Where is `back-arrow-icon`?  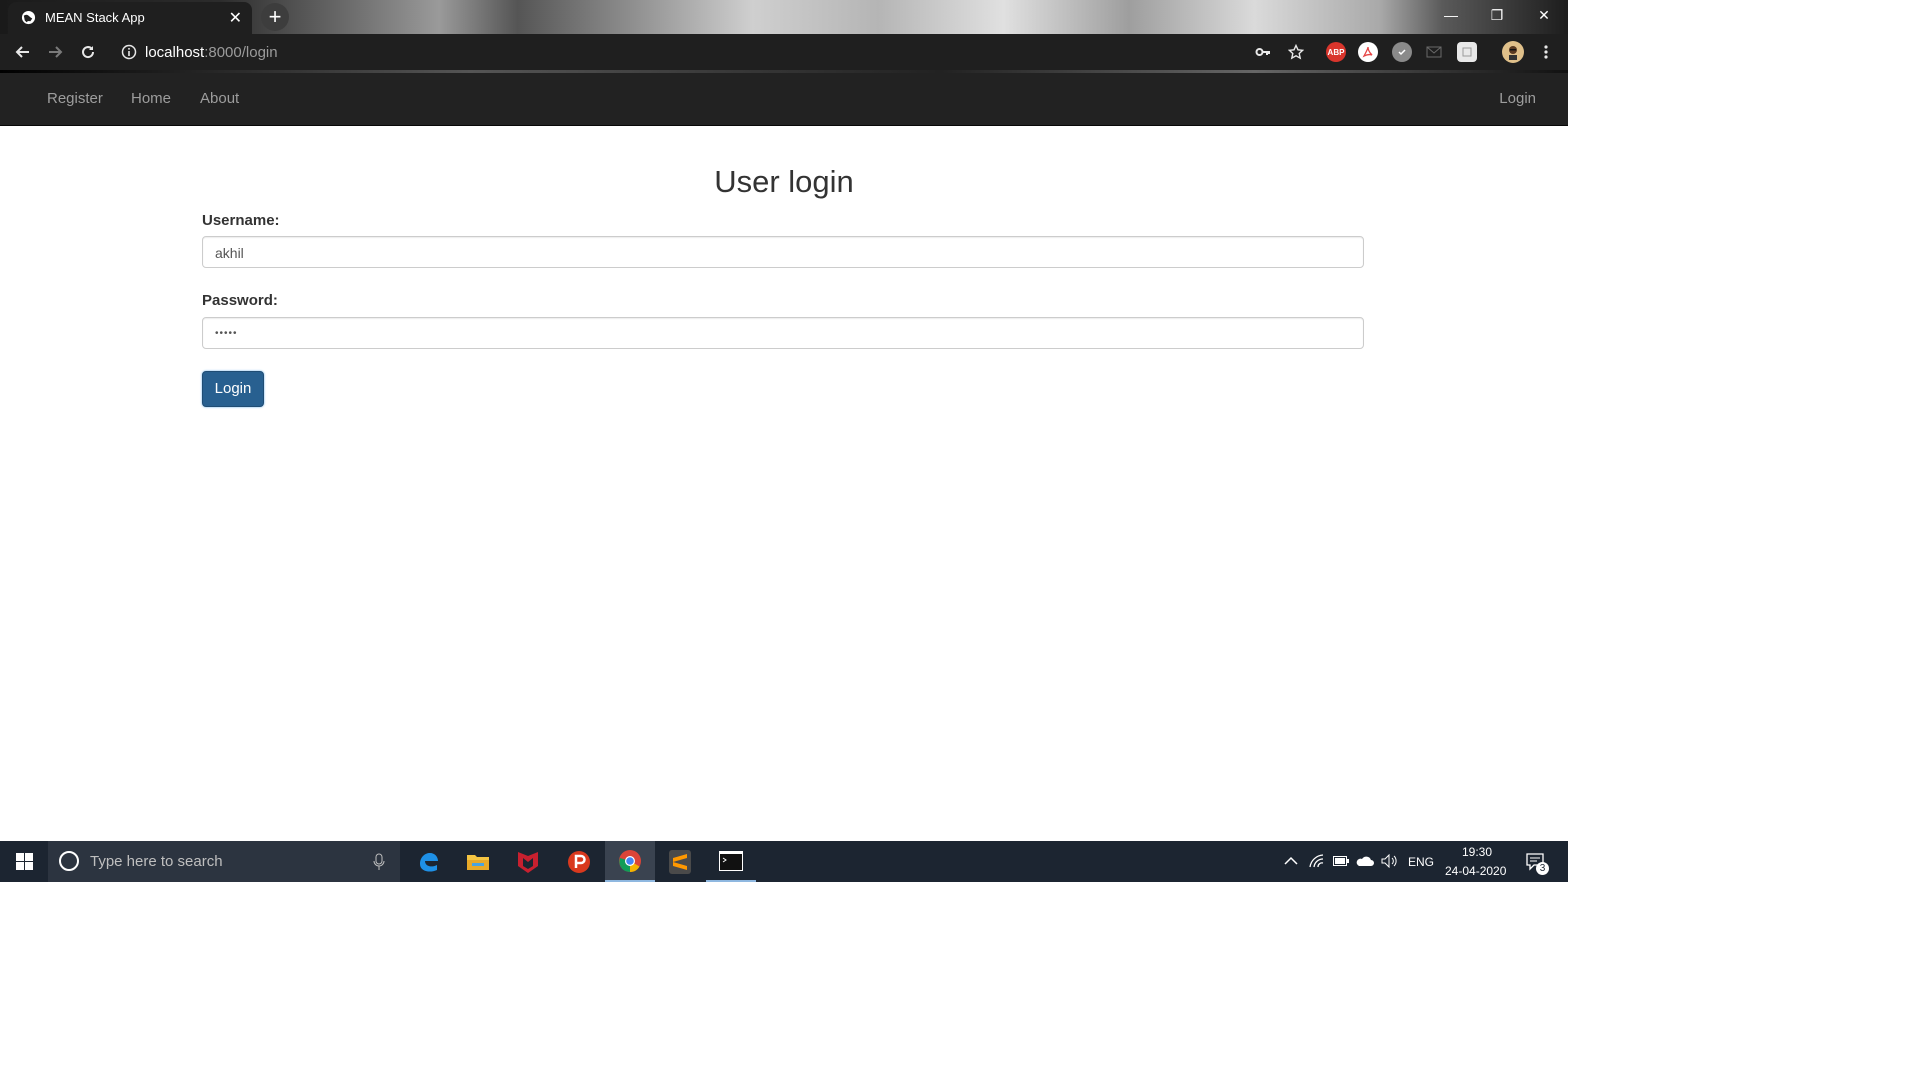 back-arrow-icon is located at coordinates (22, 52).